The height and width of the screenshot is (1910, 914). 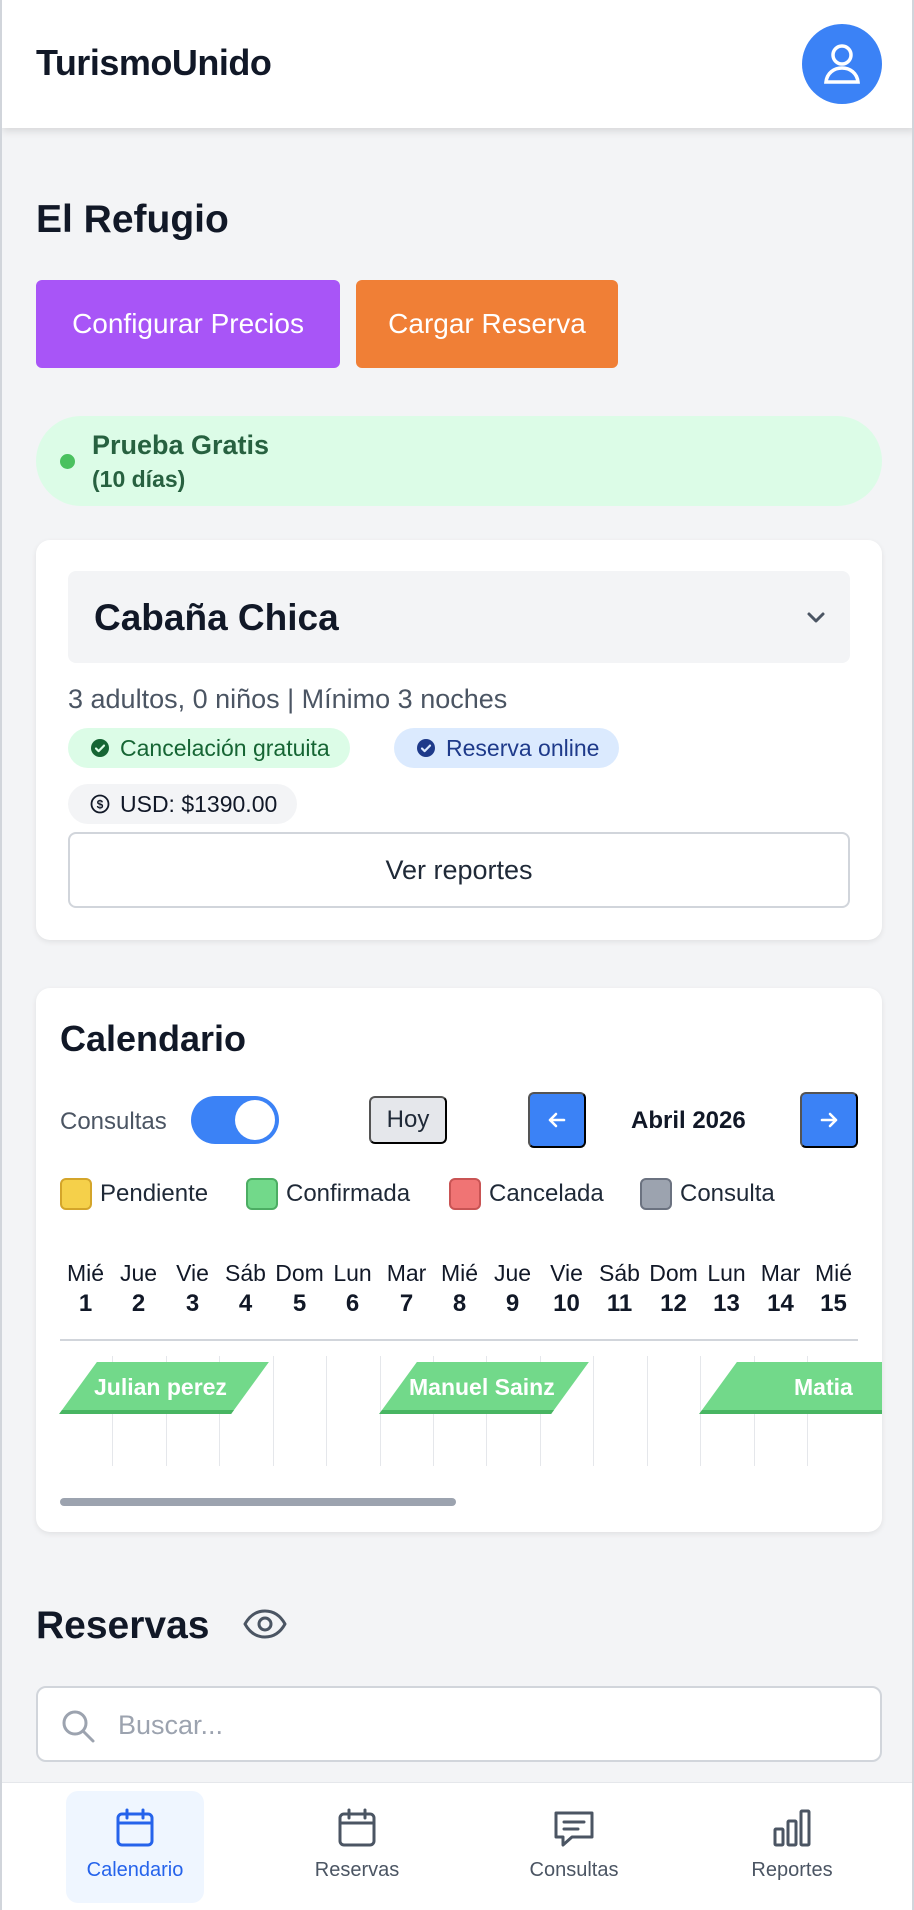 What do you see at coordinates (216, 617) in the screenshot?
I see `unit-selected-name: Cabaña Chica` at bounding box center [216, 617].